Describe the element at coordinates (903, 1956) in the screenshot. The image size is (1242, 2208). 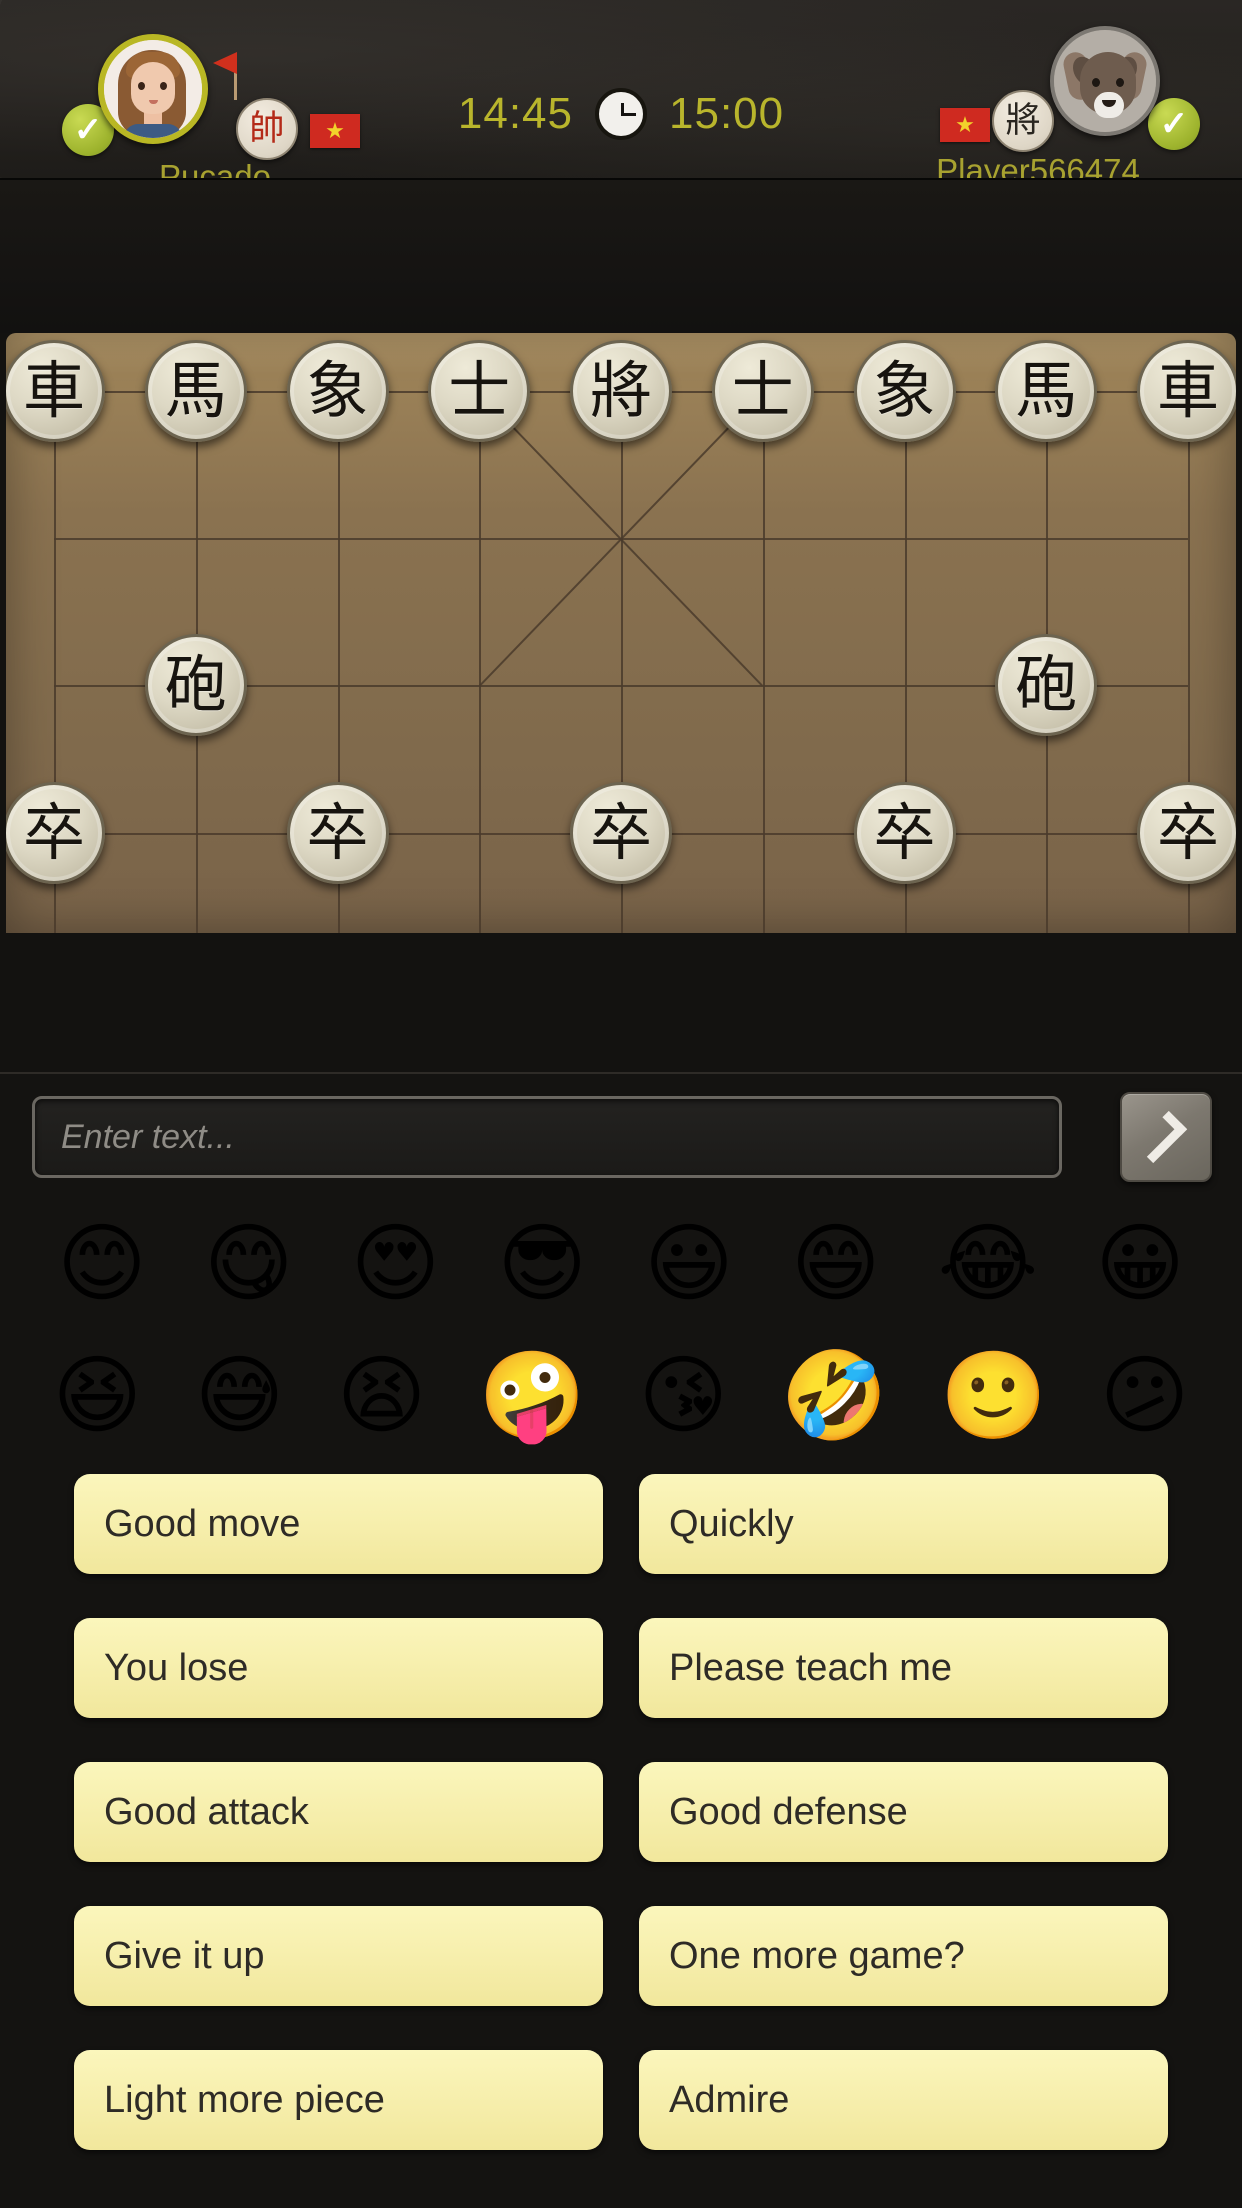
I see `quick-phrase-button: One more game?` at that location.